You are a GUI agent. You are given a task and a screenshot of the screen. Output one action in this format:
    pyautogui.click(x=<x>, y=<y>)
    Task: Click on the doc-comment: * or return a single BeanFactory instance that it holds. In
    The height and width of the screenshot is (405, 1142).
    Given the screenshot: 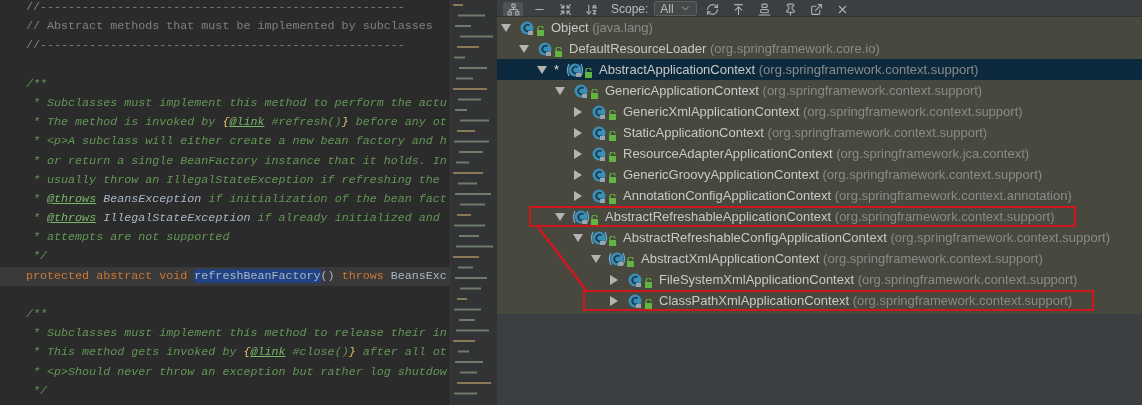 What is the action you would take?
    pyautogui.click(x=239, y=160)
    